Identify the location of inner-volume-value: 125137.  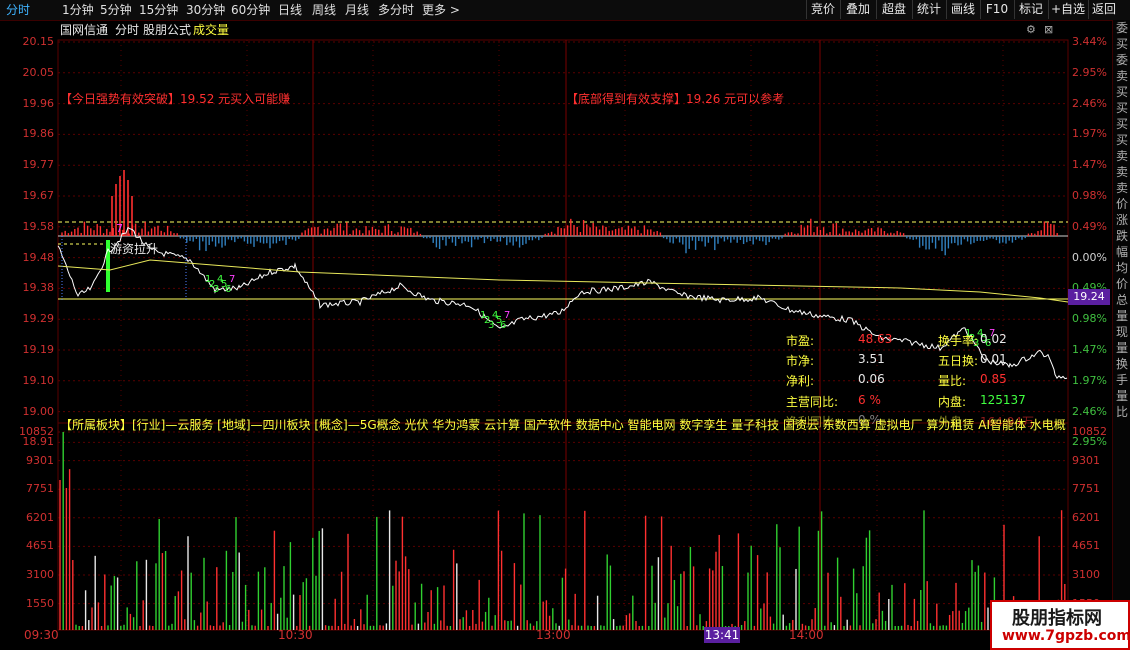
(1003, 400).